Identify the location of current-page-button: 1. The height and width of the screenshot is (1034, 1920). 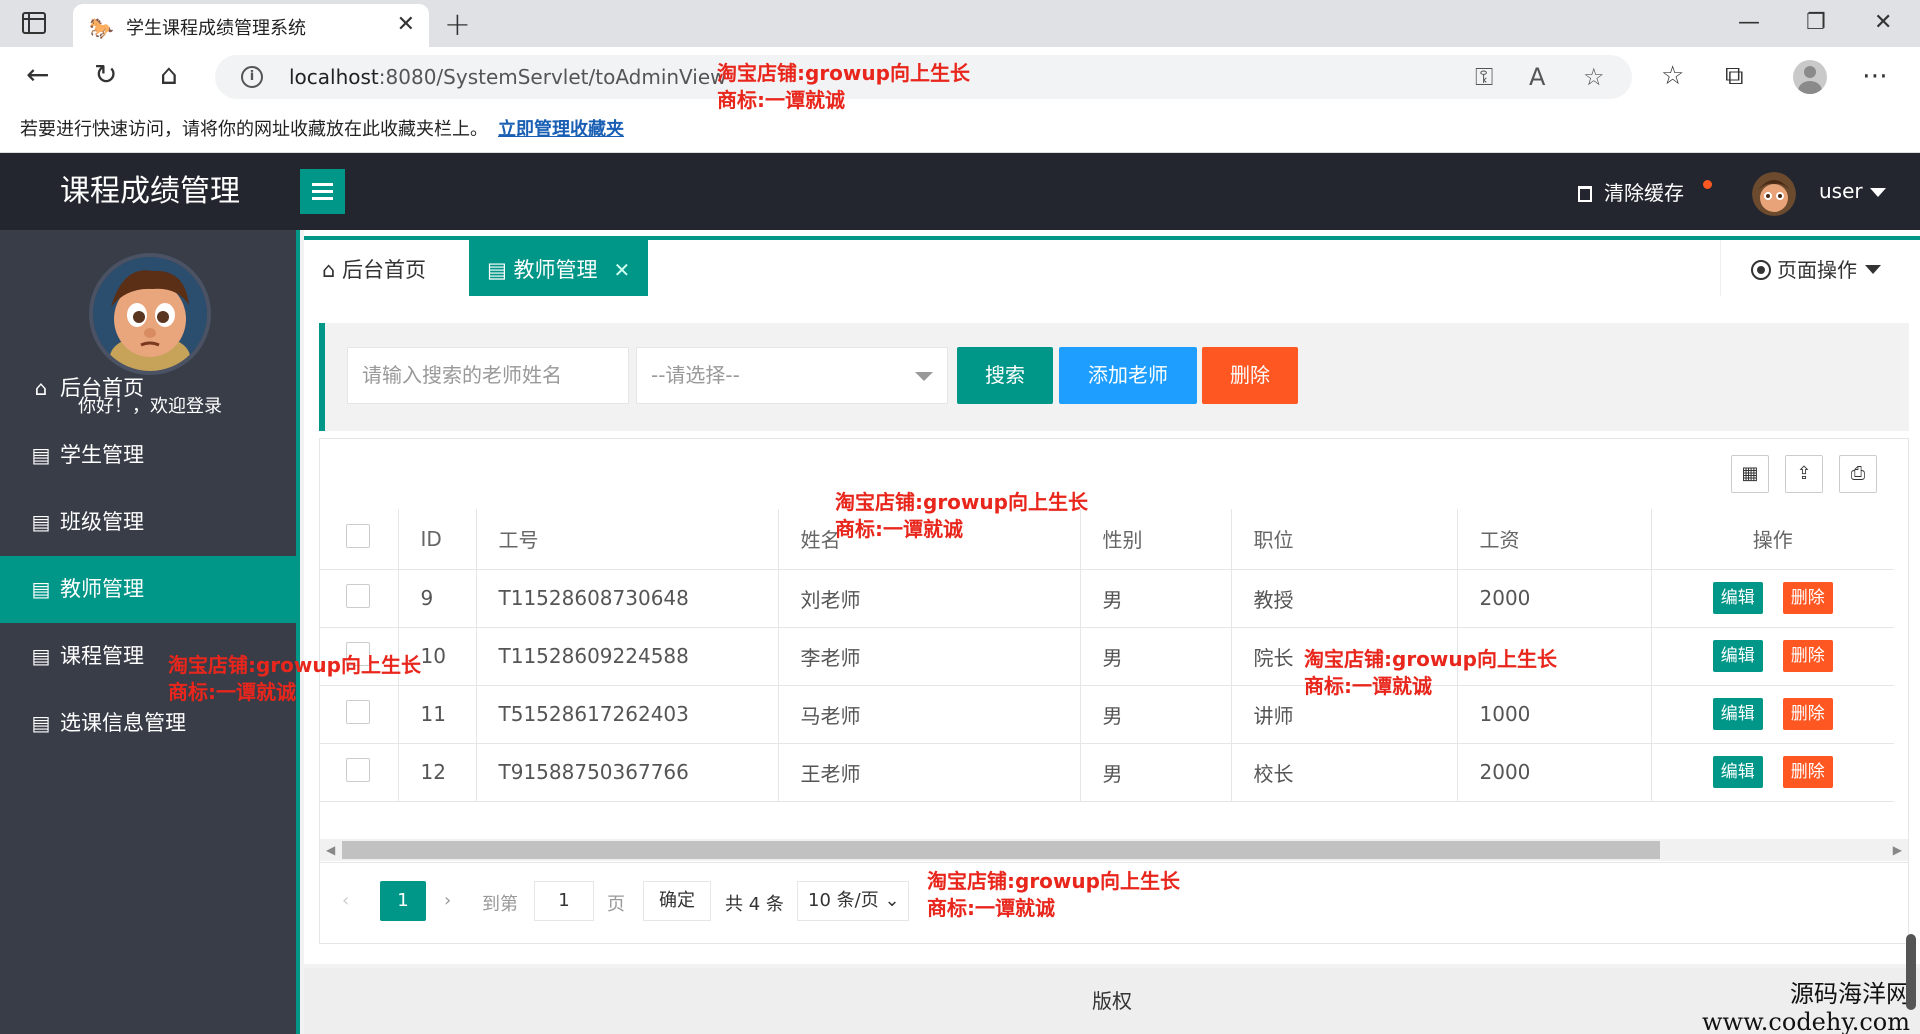
(403, 901).